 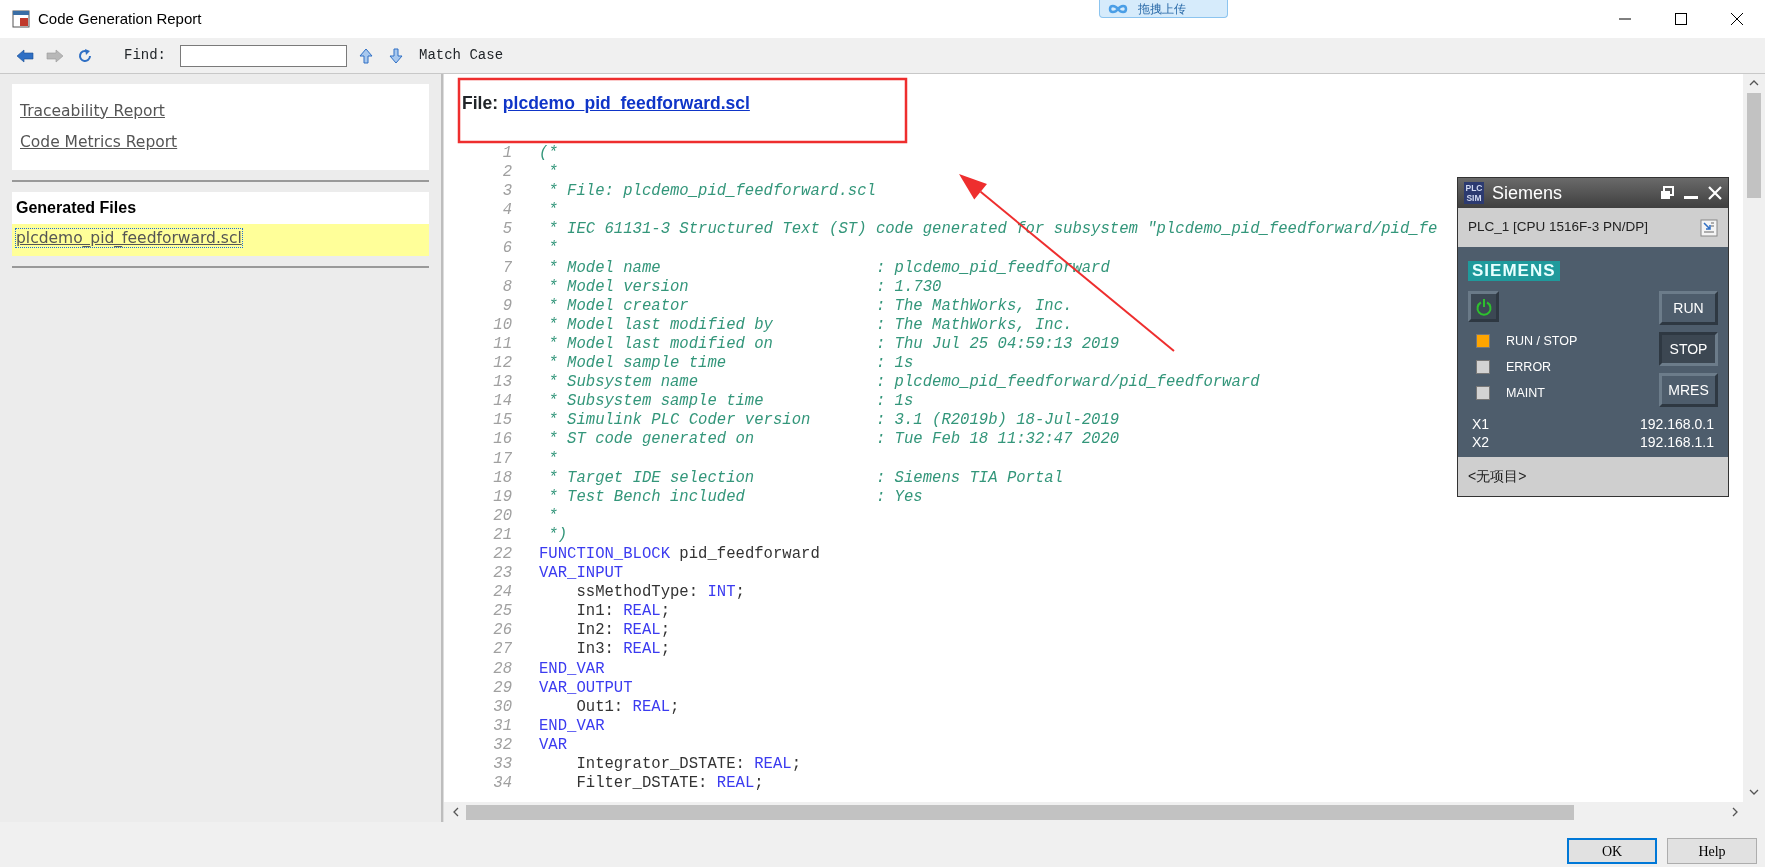 I want to click on code-line: * Test Bench included : Yes, so click(x=735, y=497).